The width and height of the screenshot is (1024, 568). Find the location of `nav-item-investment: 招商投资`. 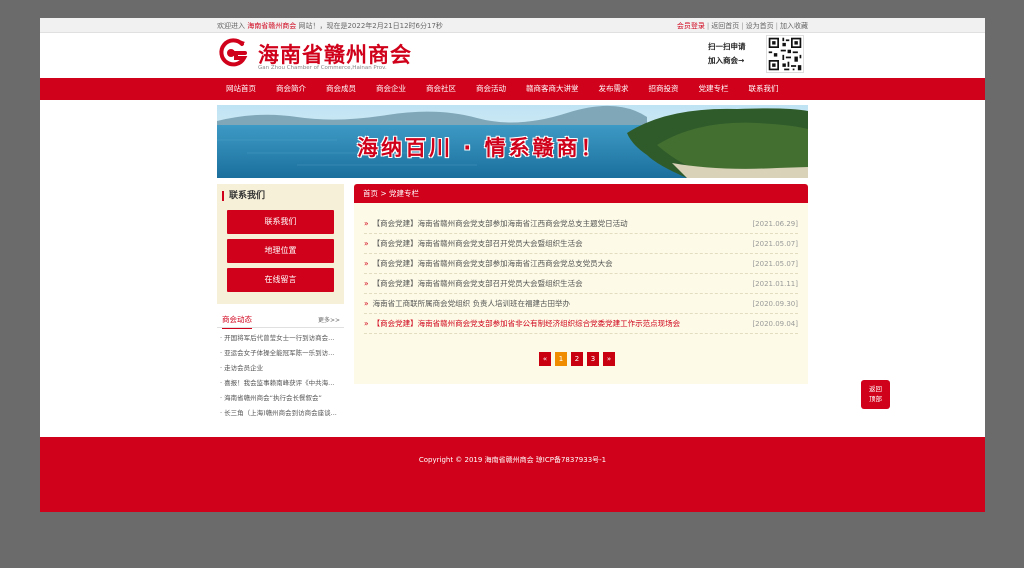

nav-item-investment: 招商投资 is located at coordinates (664, 89).